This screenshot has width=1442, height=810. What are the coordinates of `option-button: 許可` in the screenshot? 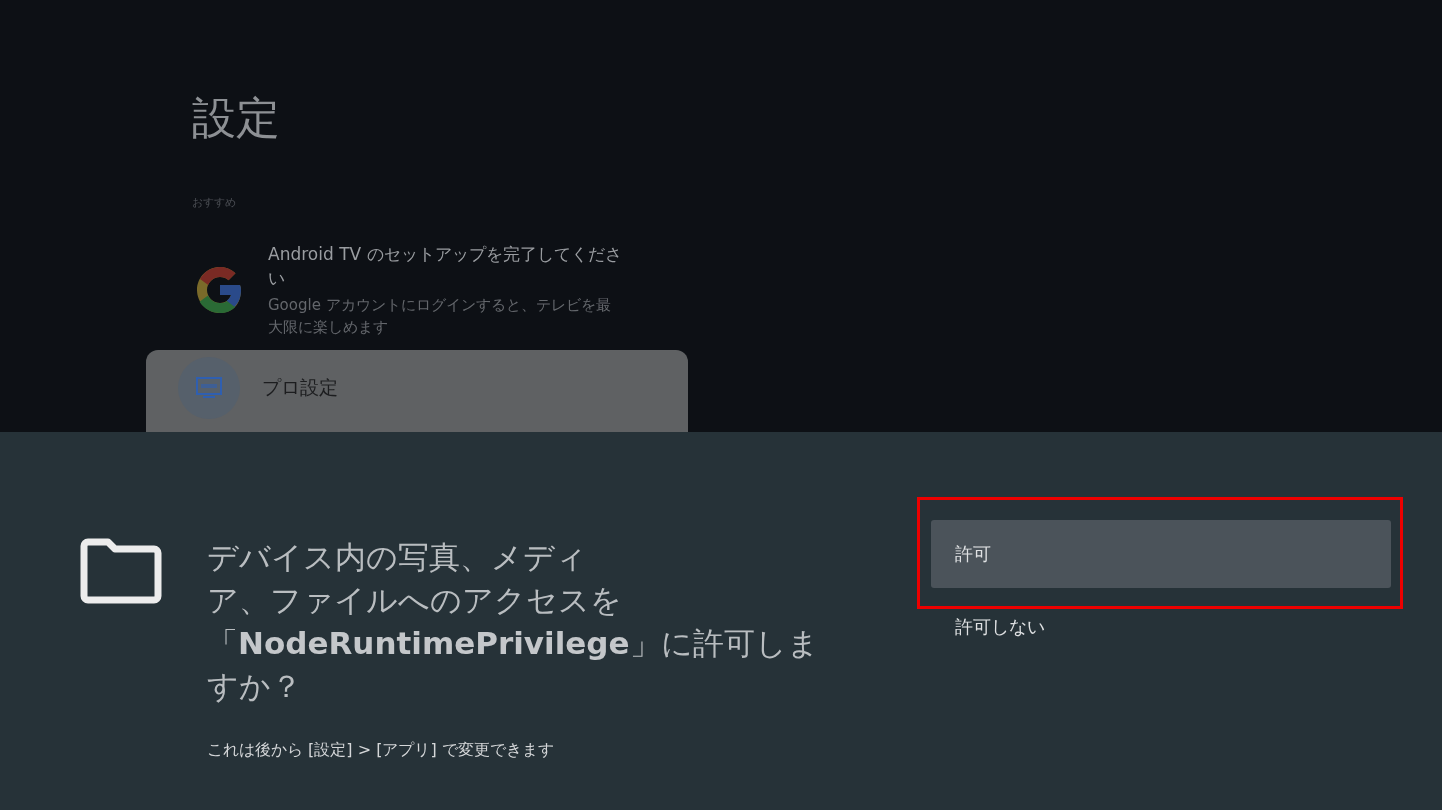 It's located at (1161, 554).